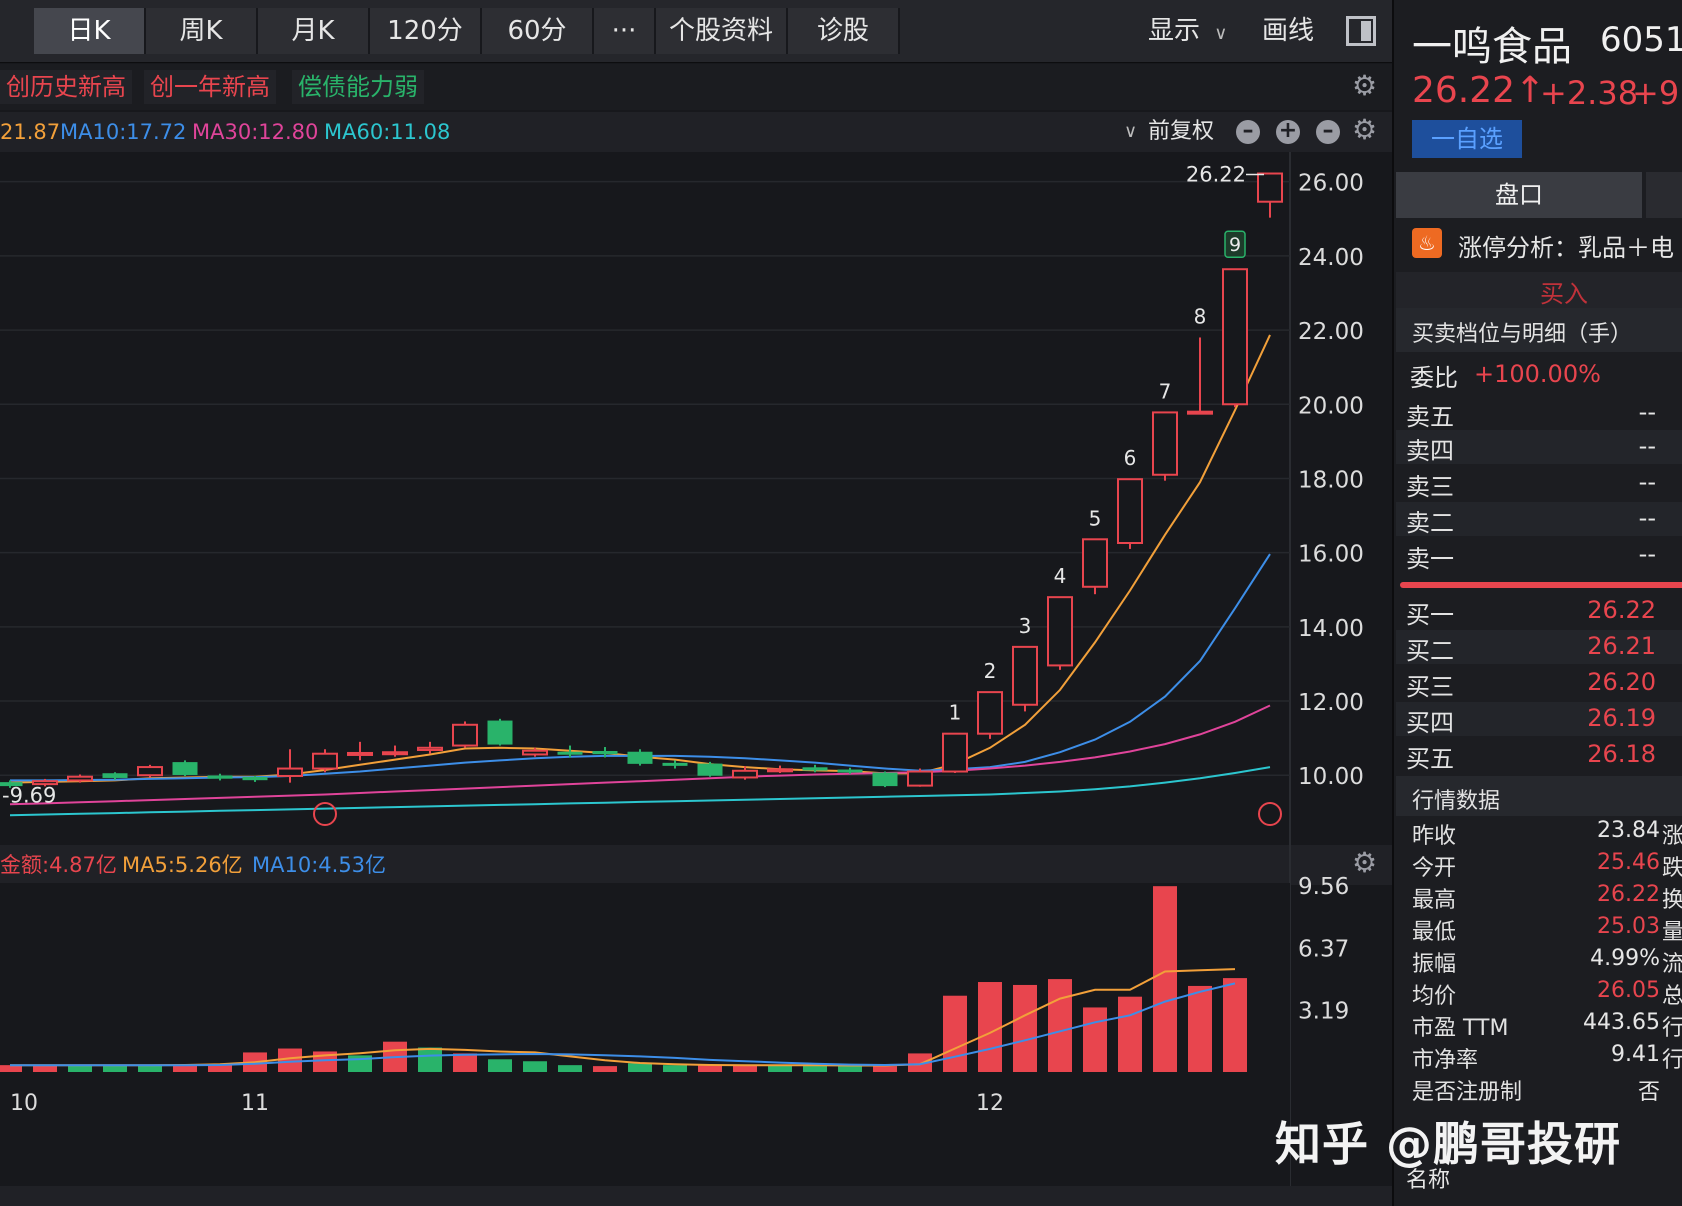 Image resolution: width=1682 pixels, height=1206 pixels. What do you see at coordinates (1361, 31) in the screenshot?
I see `layout-toggle-icon` at bounding box center [1361, 31].